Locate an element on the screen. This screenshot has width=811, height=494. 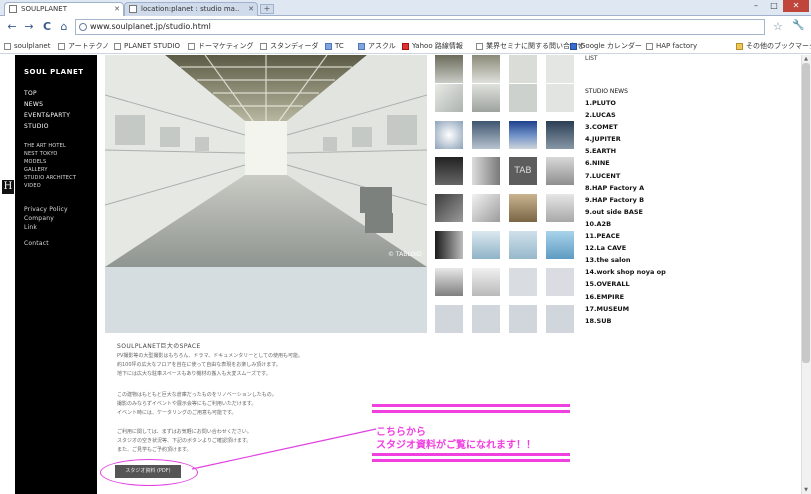
bookmark-item: ドーマケティング is located at coordinates (220, 46).